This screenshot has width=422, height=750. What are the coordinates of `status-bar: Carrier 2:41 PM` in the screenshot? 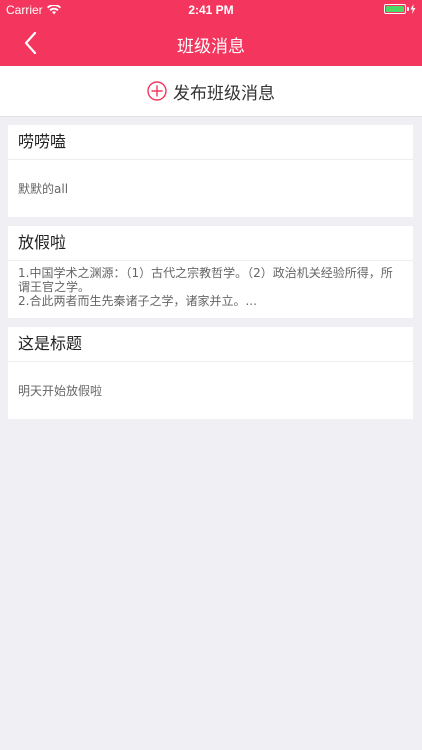 It's located at (211, 10).